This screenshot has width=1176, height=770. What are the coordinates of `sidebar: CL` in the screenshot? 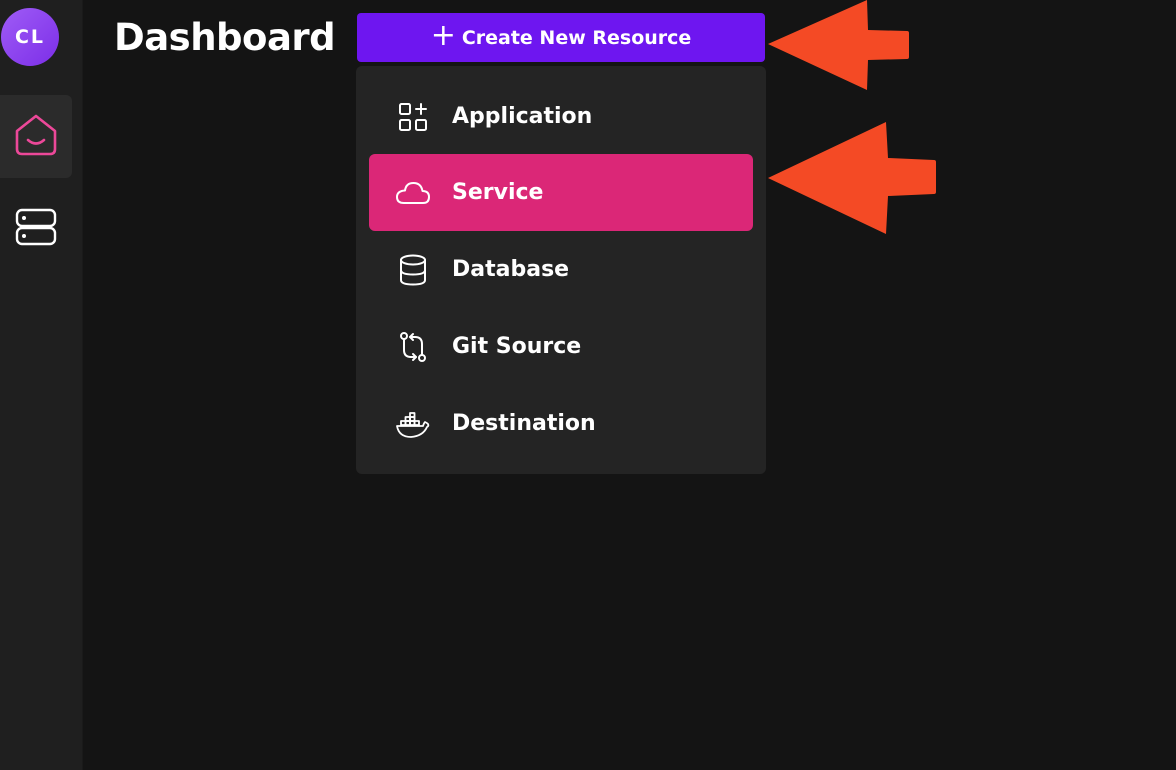 It's located at (41, 385).